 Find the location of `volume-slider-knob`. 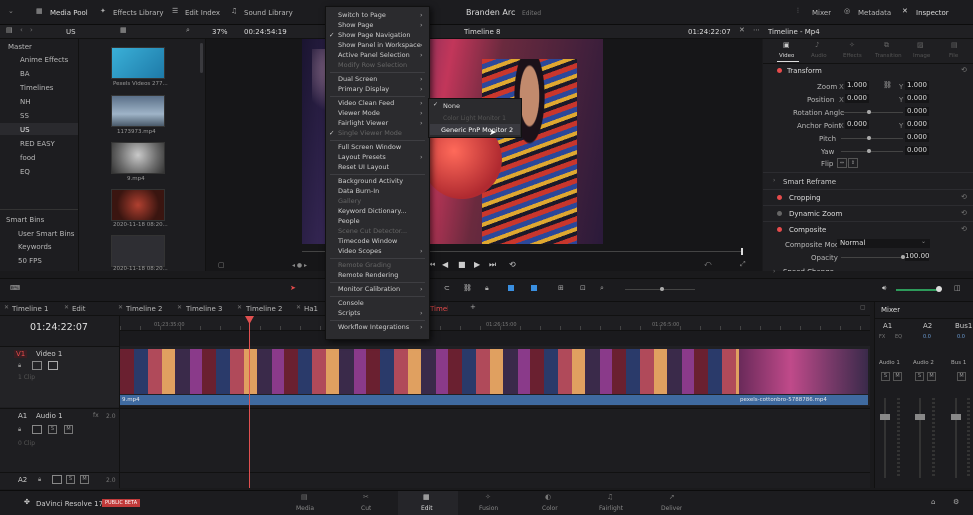

volume-slider-knob is located at coordinates (939, 289).